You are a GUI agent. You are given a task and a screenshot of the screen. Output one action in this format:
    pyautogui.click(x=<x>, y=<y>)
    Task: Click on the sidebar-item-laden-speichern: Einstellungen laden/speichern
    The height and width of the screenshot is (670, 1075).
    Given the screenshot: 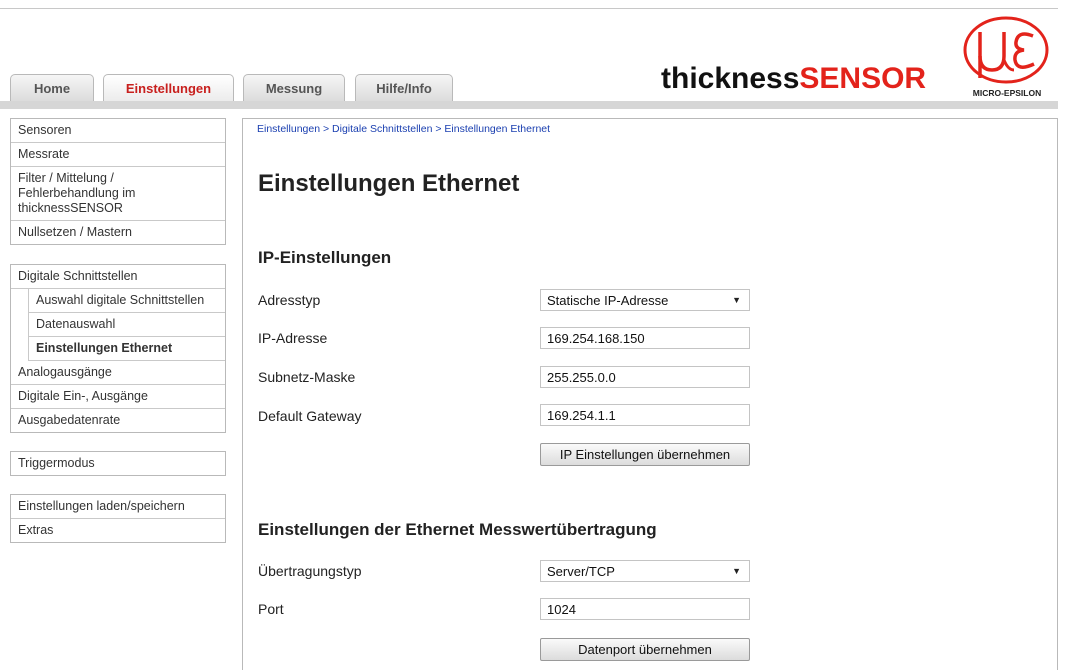 What is the action you would take?
    pyautogui.click(x=118, y=507)
    